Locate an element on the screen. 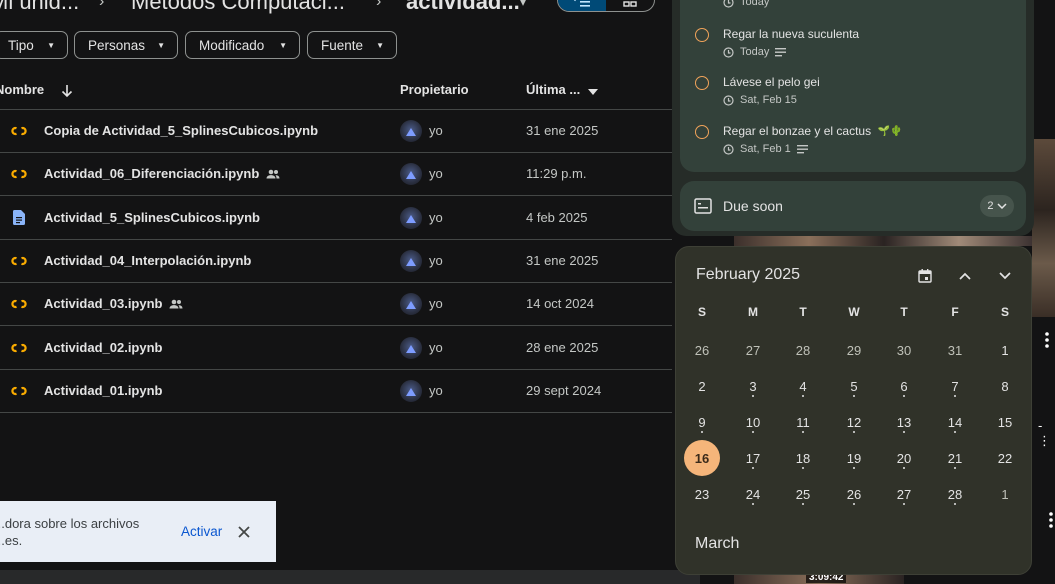 The image size is (1055, 584). calendar-day: 13 is located at coordinates (904, 422).